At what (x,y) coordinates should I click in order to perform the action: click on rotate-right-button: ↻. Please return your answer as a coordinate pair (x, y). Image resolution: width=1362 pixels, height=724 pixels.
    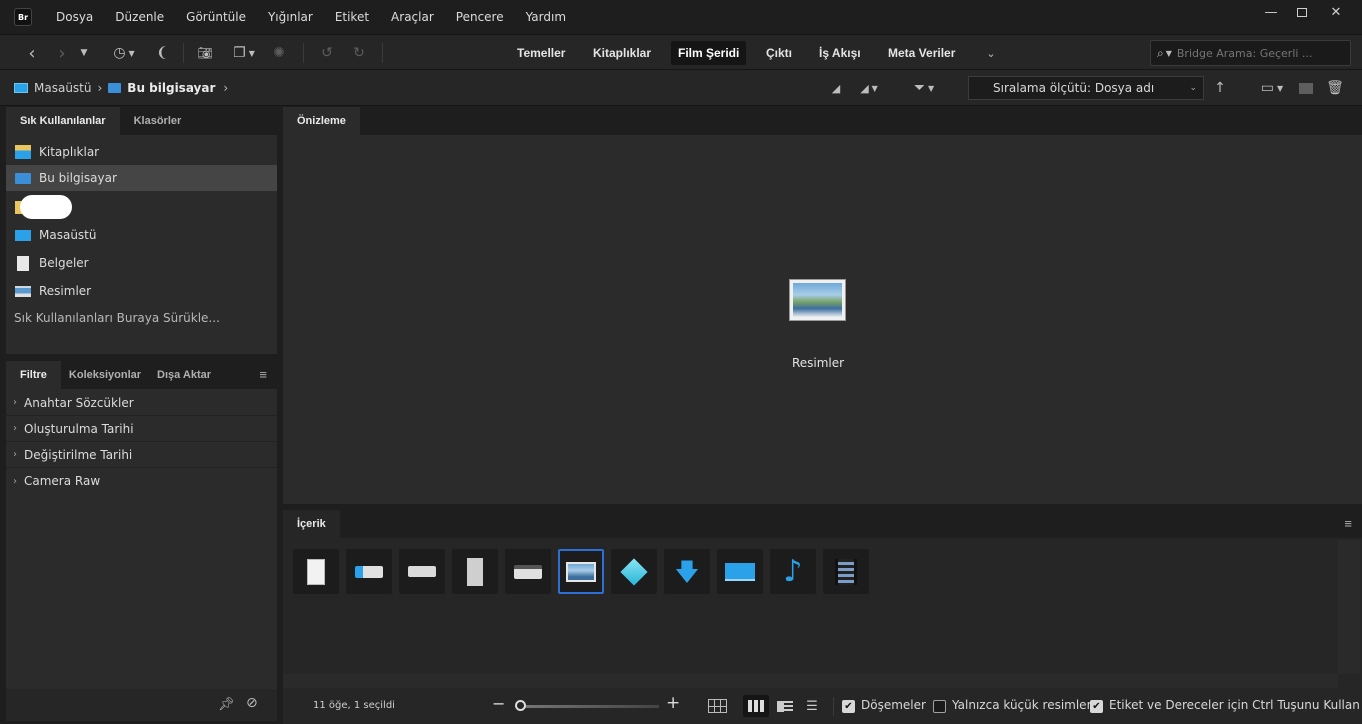
    Looking at the image, I should click on (359, 53).